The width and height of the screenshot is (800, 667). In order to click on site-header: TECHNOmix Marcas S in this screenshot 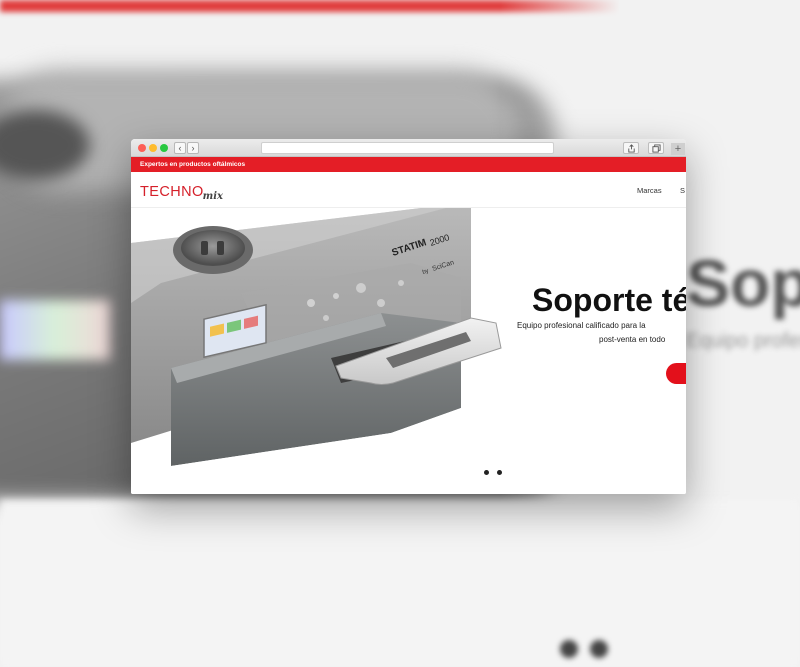, I will do `click(408, 190)`.